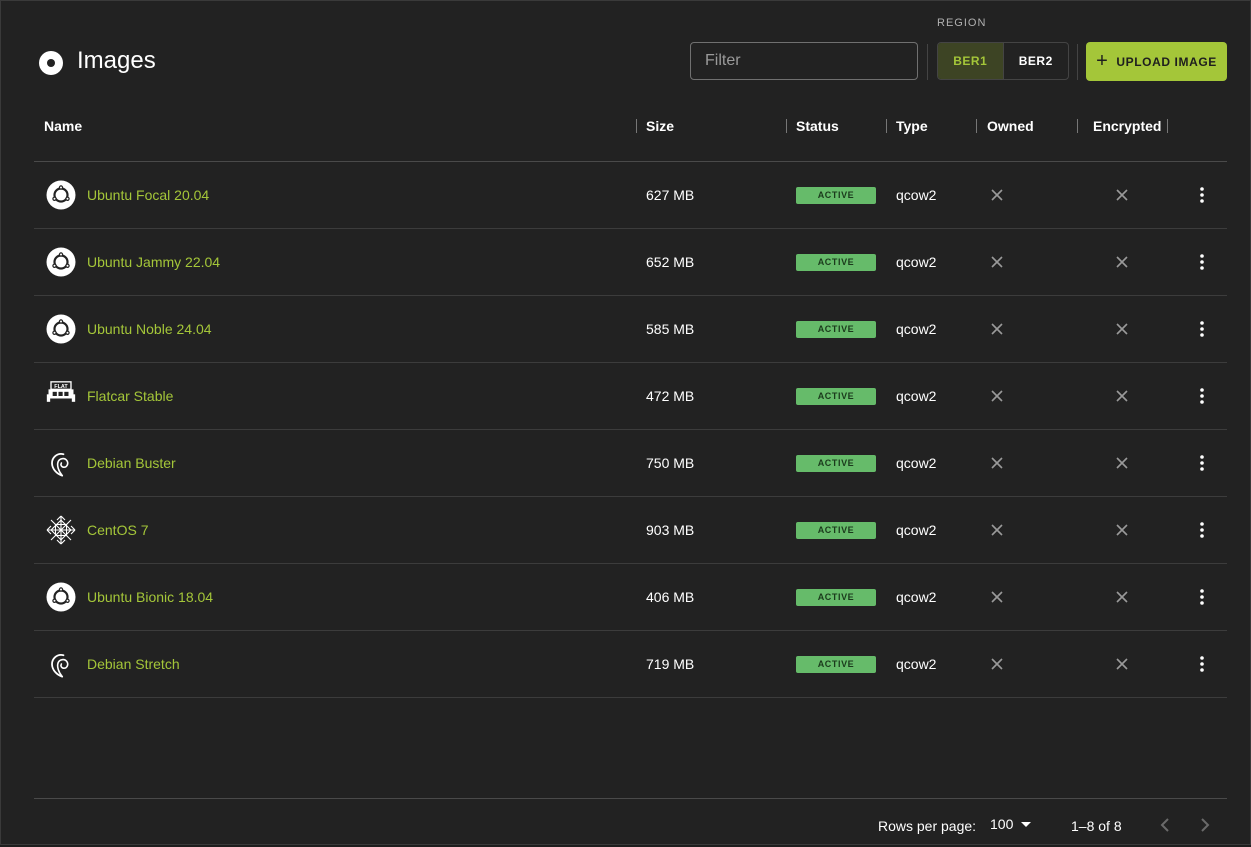  I want to click on table-row: CentOS 7 903 MB ACTIVE qcow2, so click(630, 530).